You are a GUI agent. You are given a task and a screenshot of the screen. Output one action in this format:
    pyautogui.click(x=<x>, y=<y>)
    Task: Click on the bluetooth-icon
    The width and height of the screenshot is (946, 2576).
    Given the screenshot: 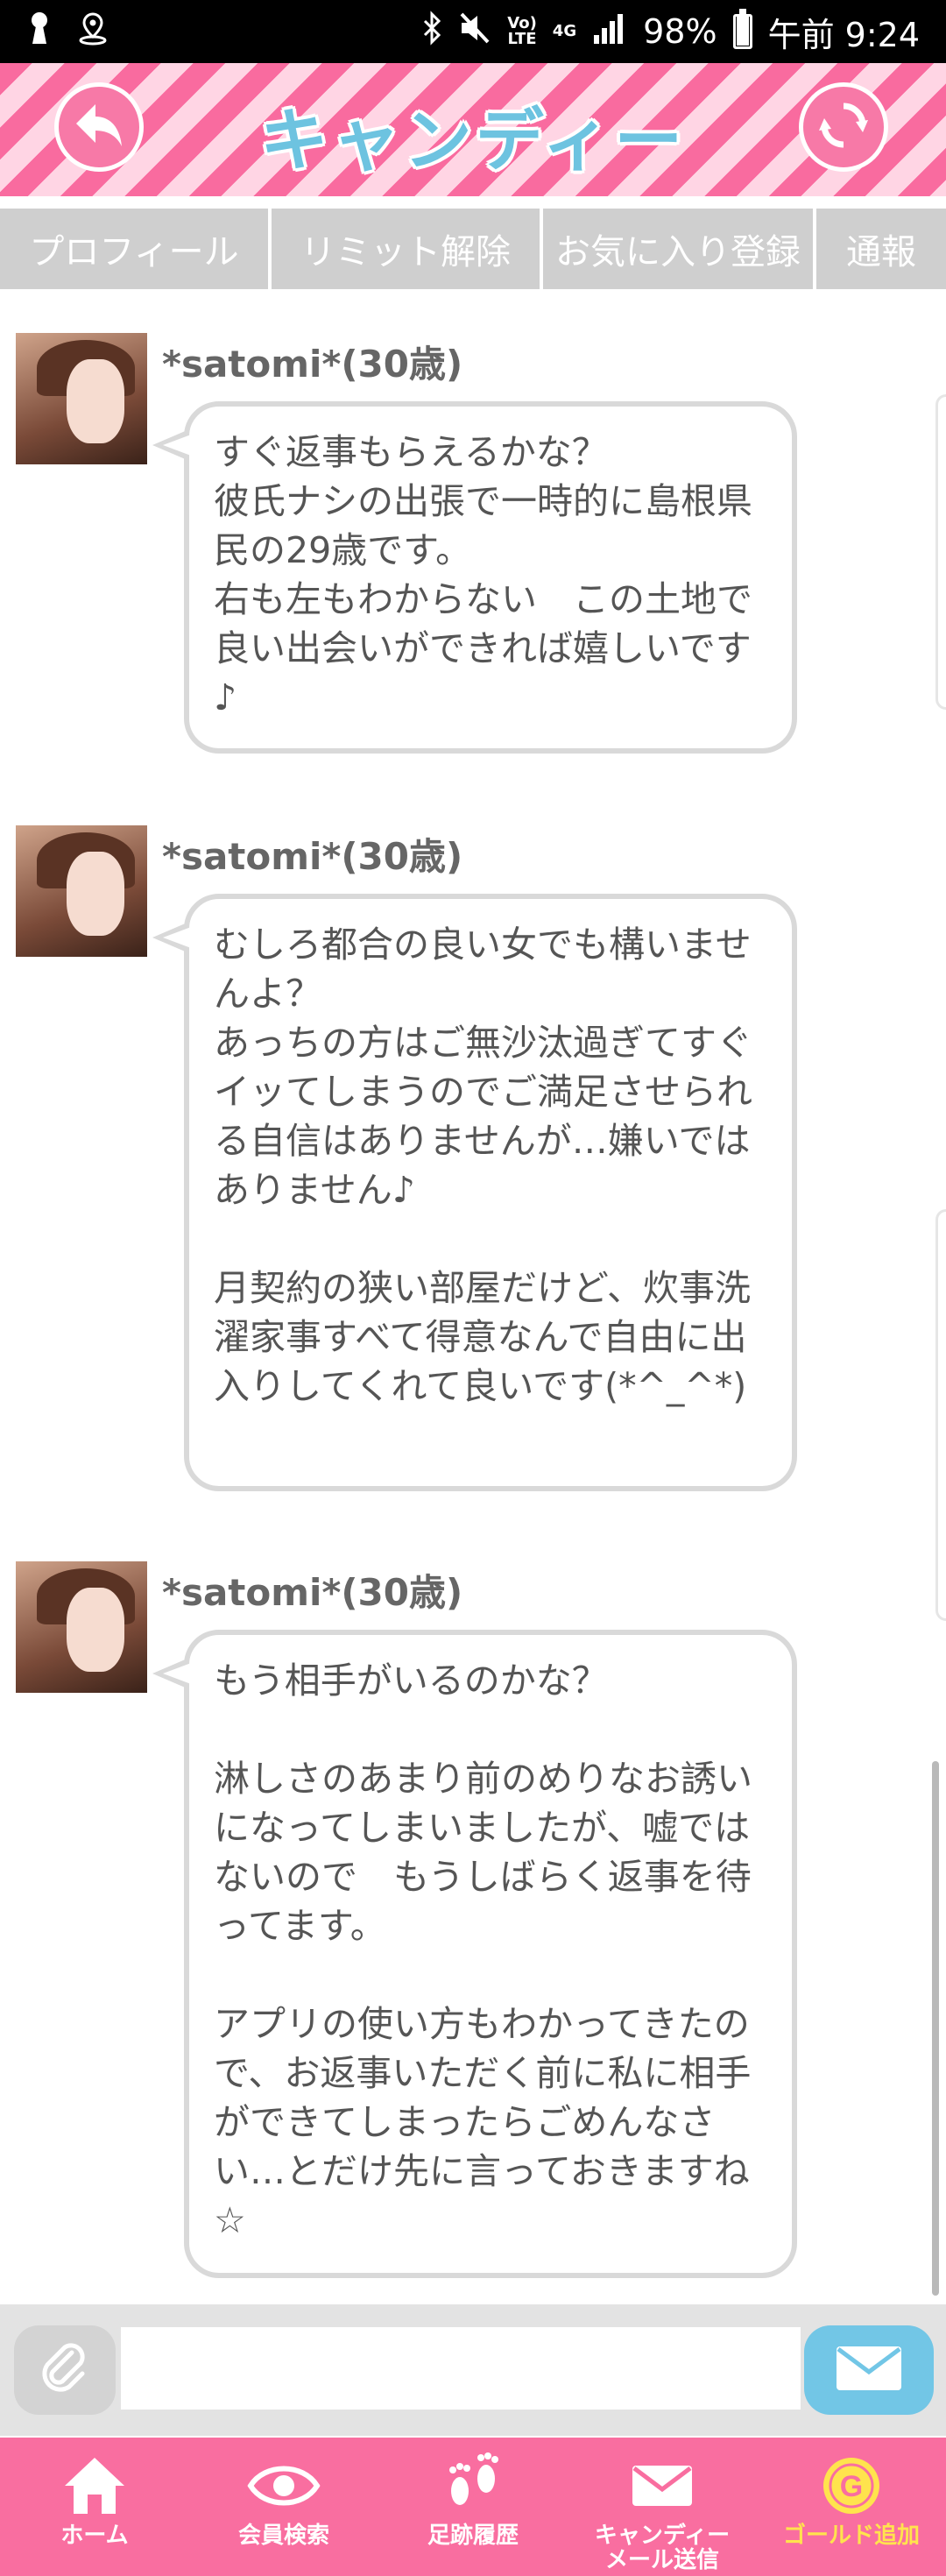 What is the action you would take?
    pyautogui.click(x=431, y=31)
    